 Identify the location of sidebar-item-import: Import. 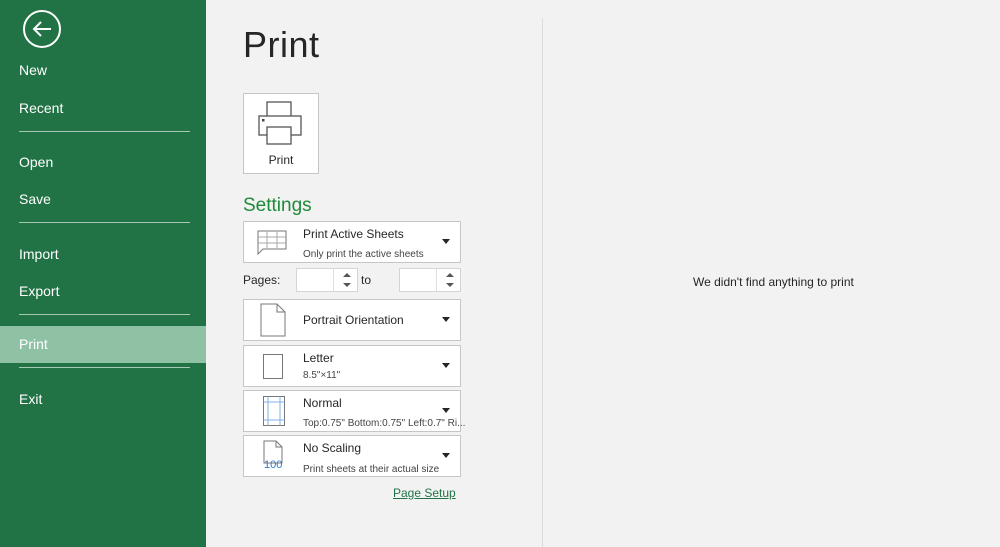
(103, 254).